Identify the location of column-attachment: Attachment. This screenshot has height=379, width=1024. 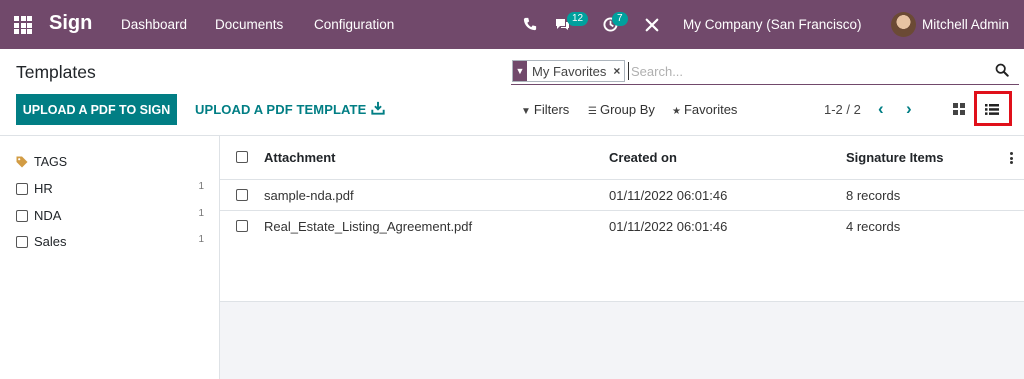
(300, 157).